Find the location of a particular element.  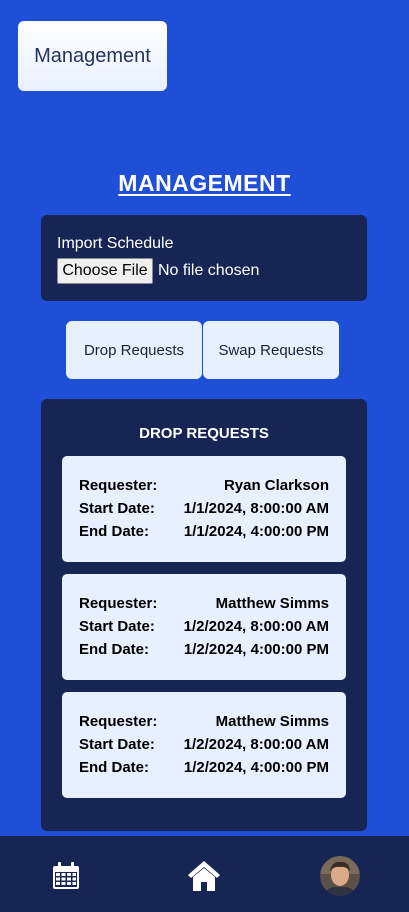

drop-requests-title: DROP REQUESTS is located at coordinates (204, 433).